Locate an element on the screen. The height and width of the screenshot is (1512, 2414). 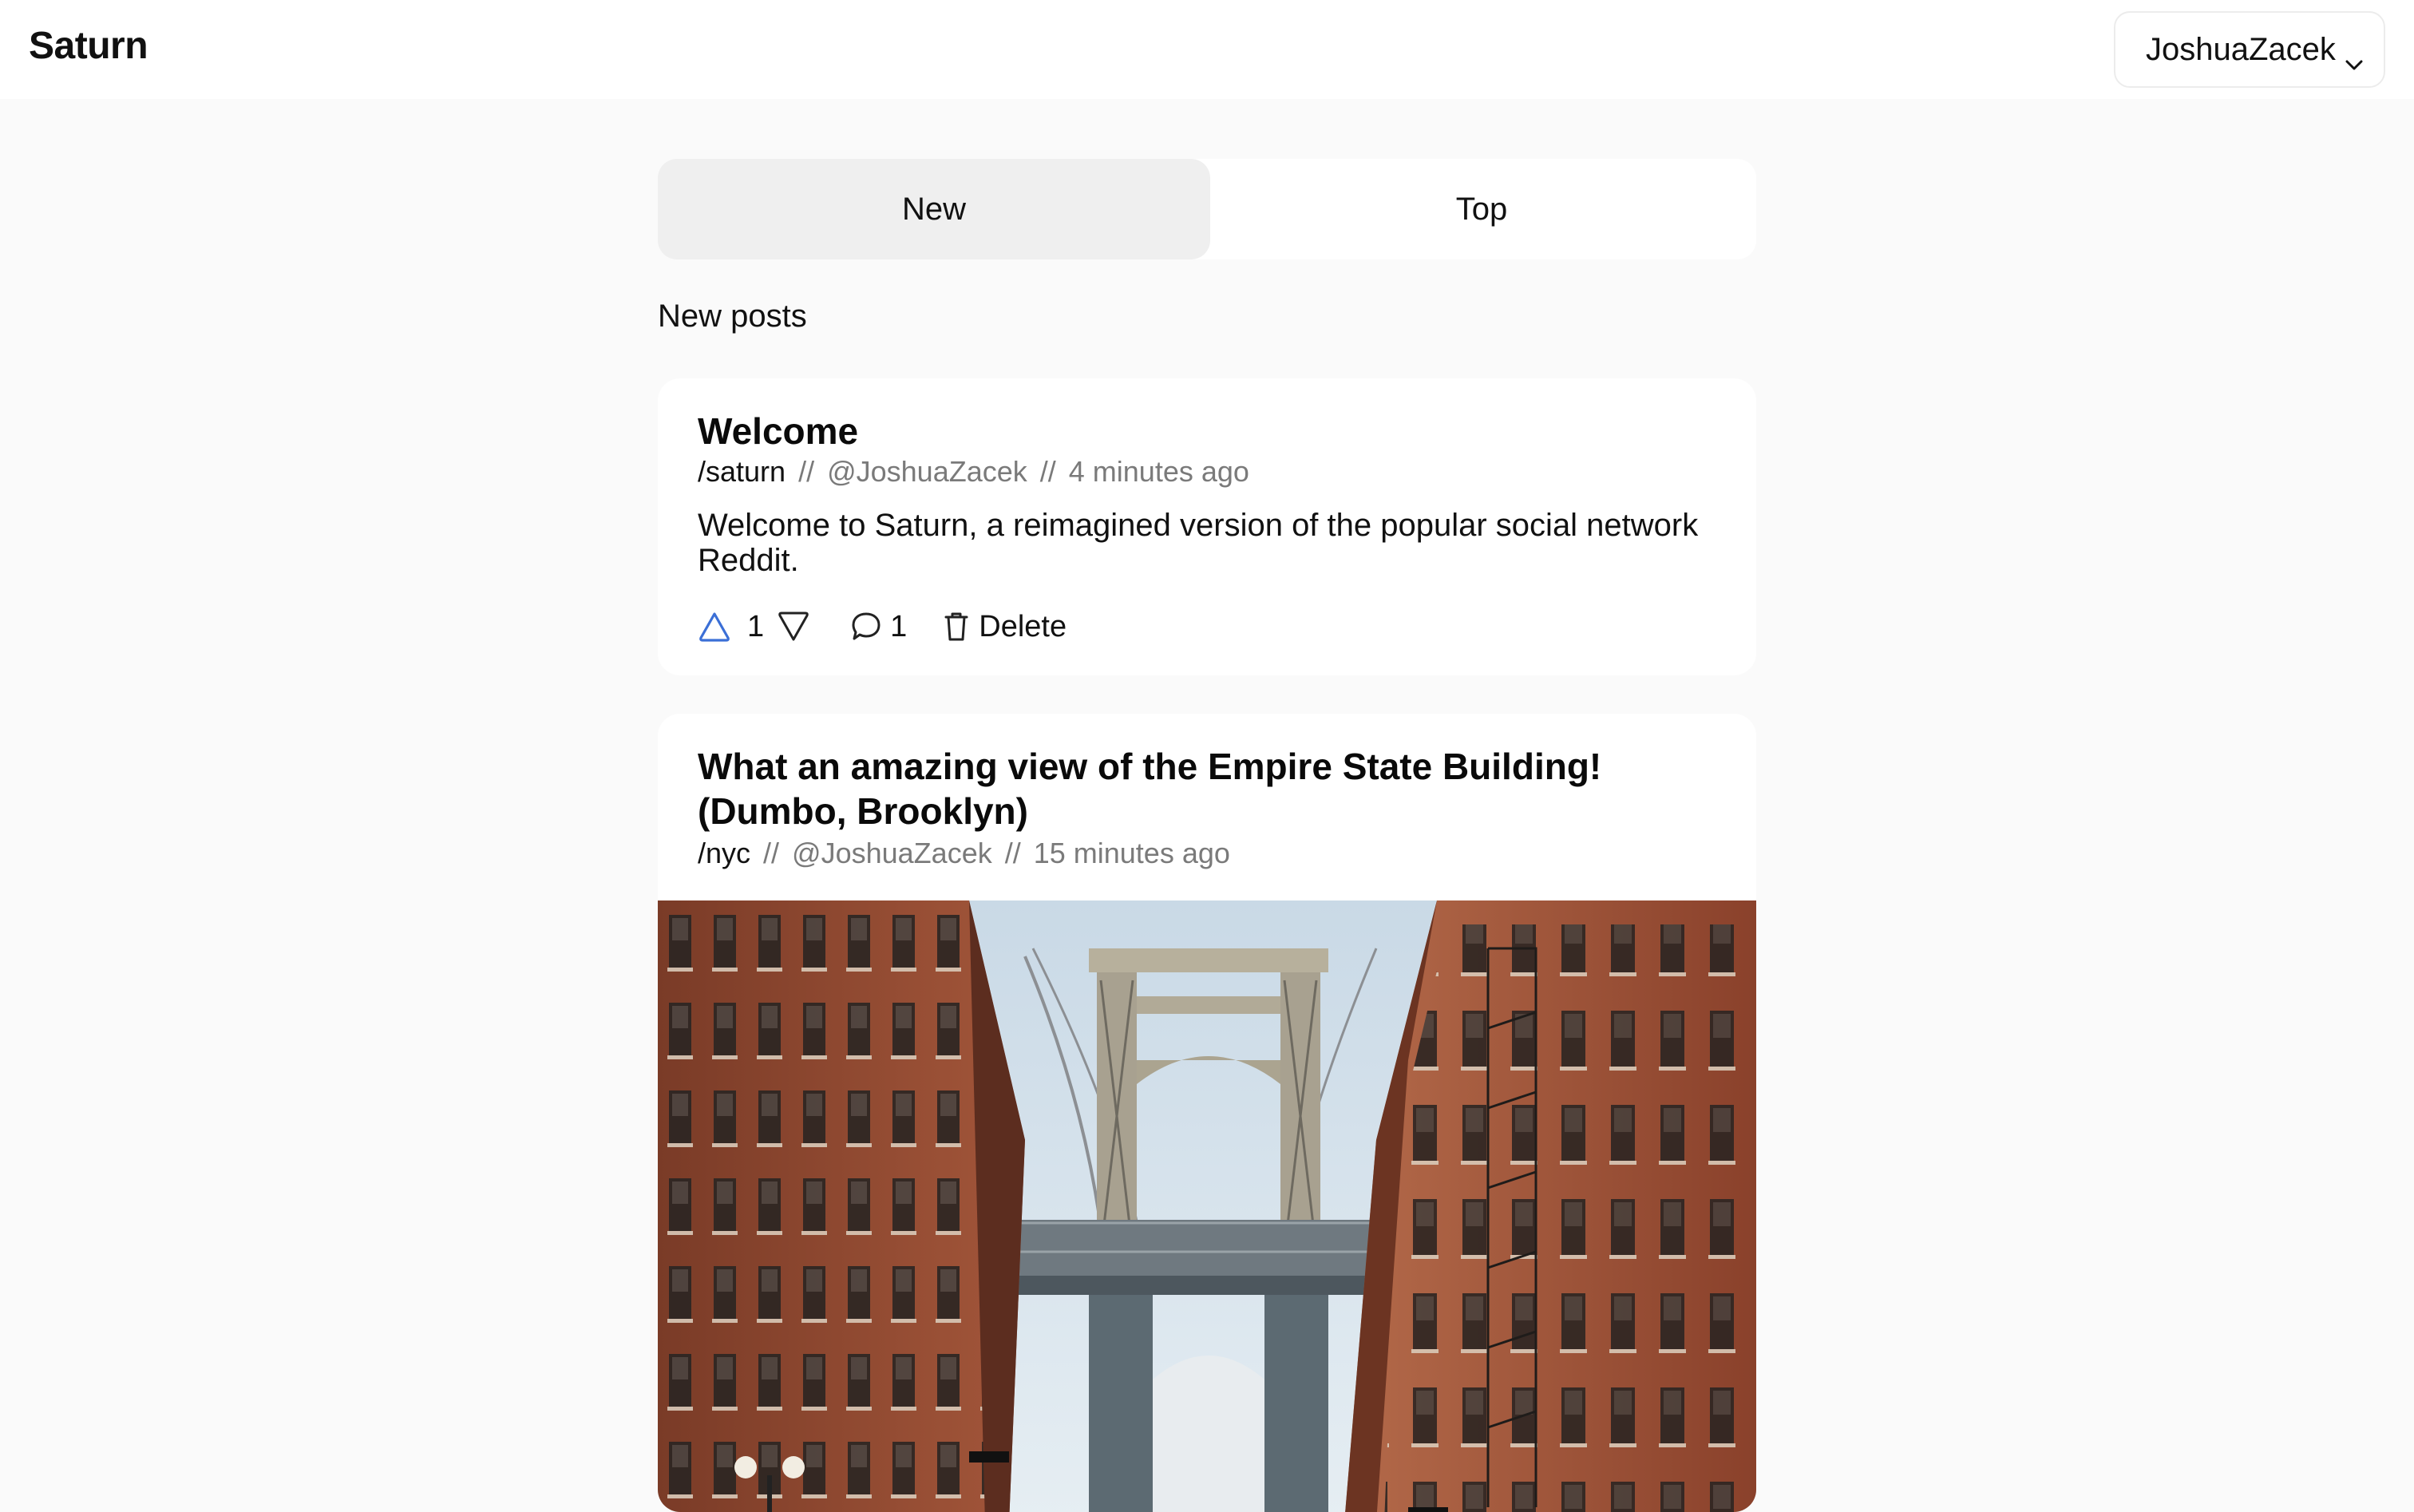
delete-button: Delete is located at coordinates (1005, 627).